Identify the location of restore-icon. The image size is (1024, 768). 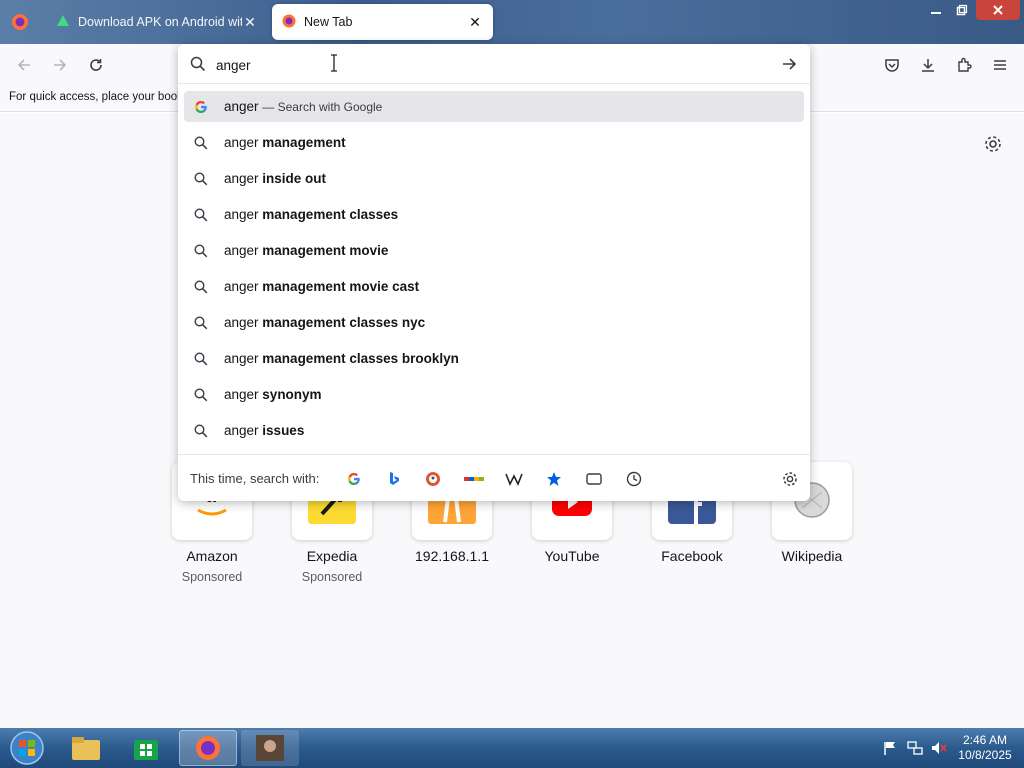
(962, 10).